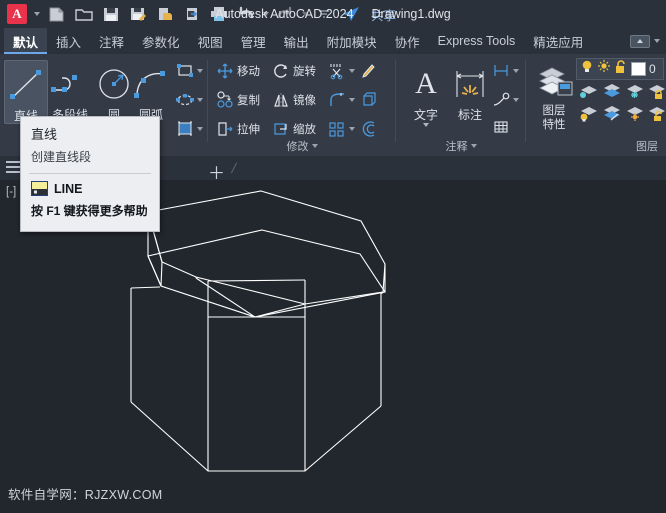 The height and width of the screenshot is (513, 666). I want to click on annotation-table-button, so click(501, 127).